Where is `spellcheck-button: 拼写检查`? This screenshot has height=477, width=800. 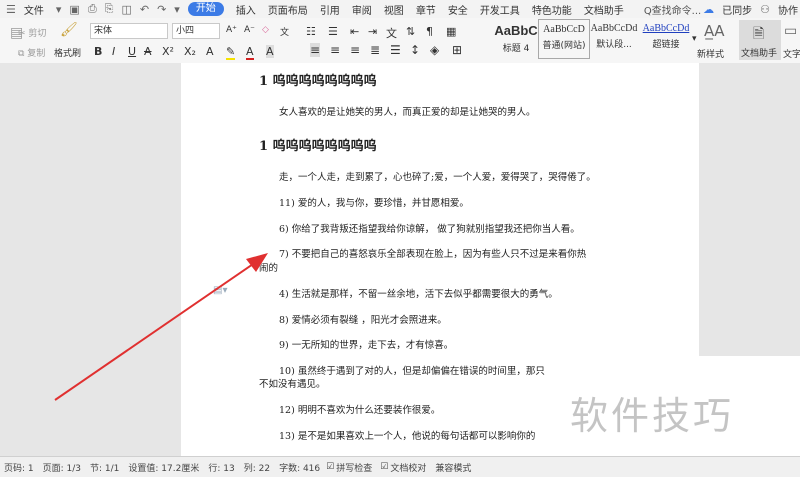
spellcheck-button: 拼写检查 is located at coordinates (354, 467).